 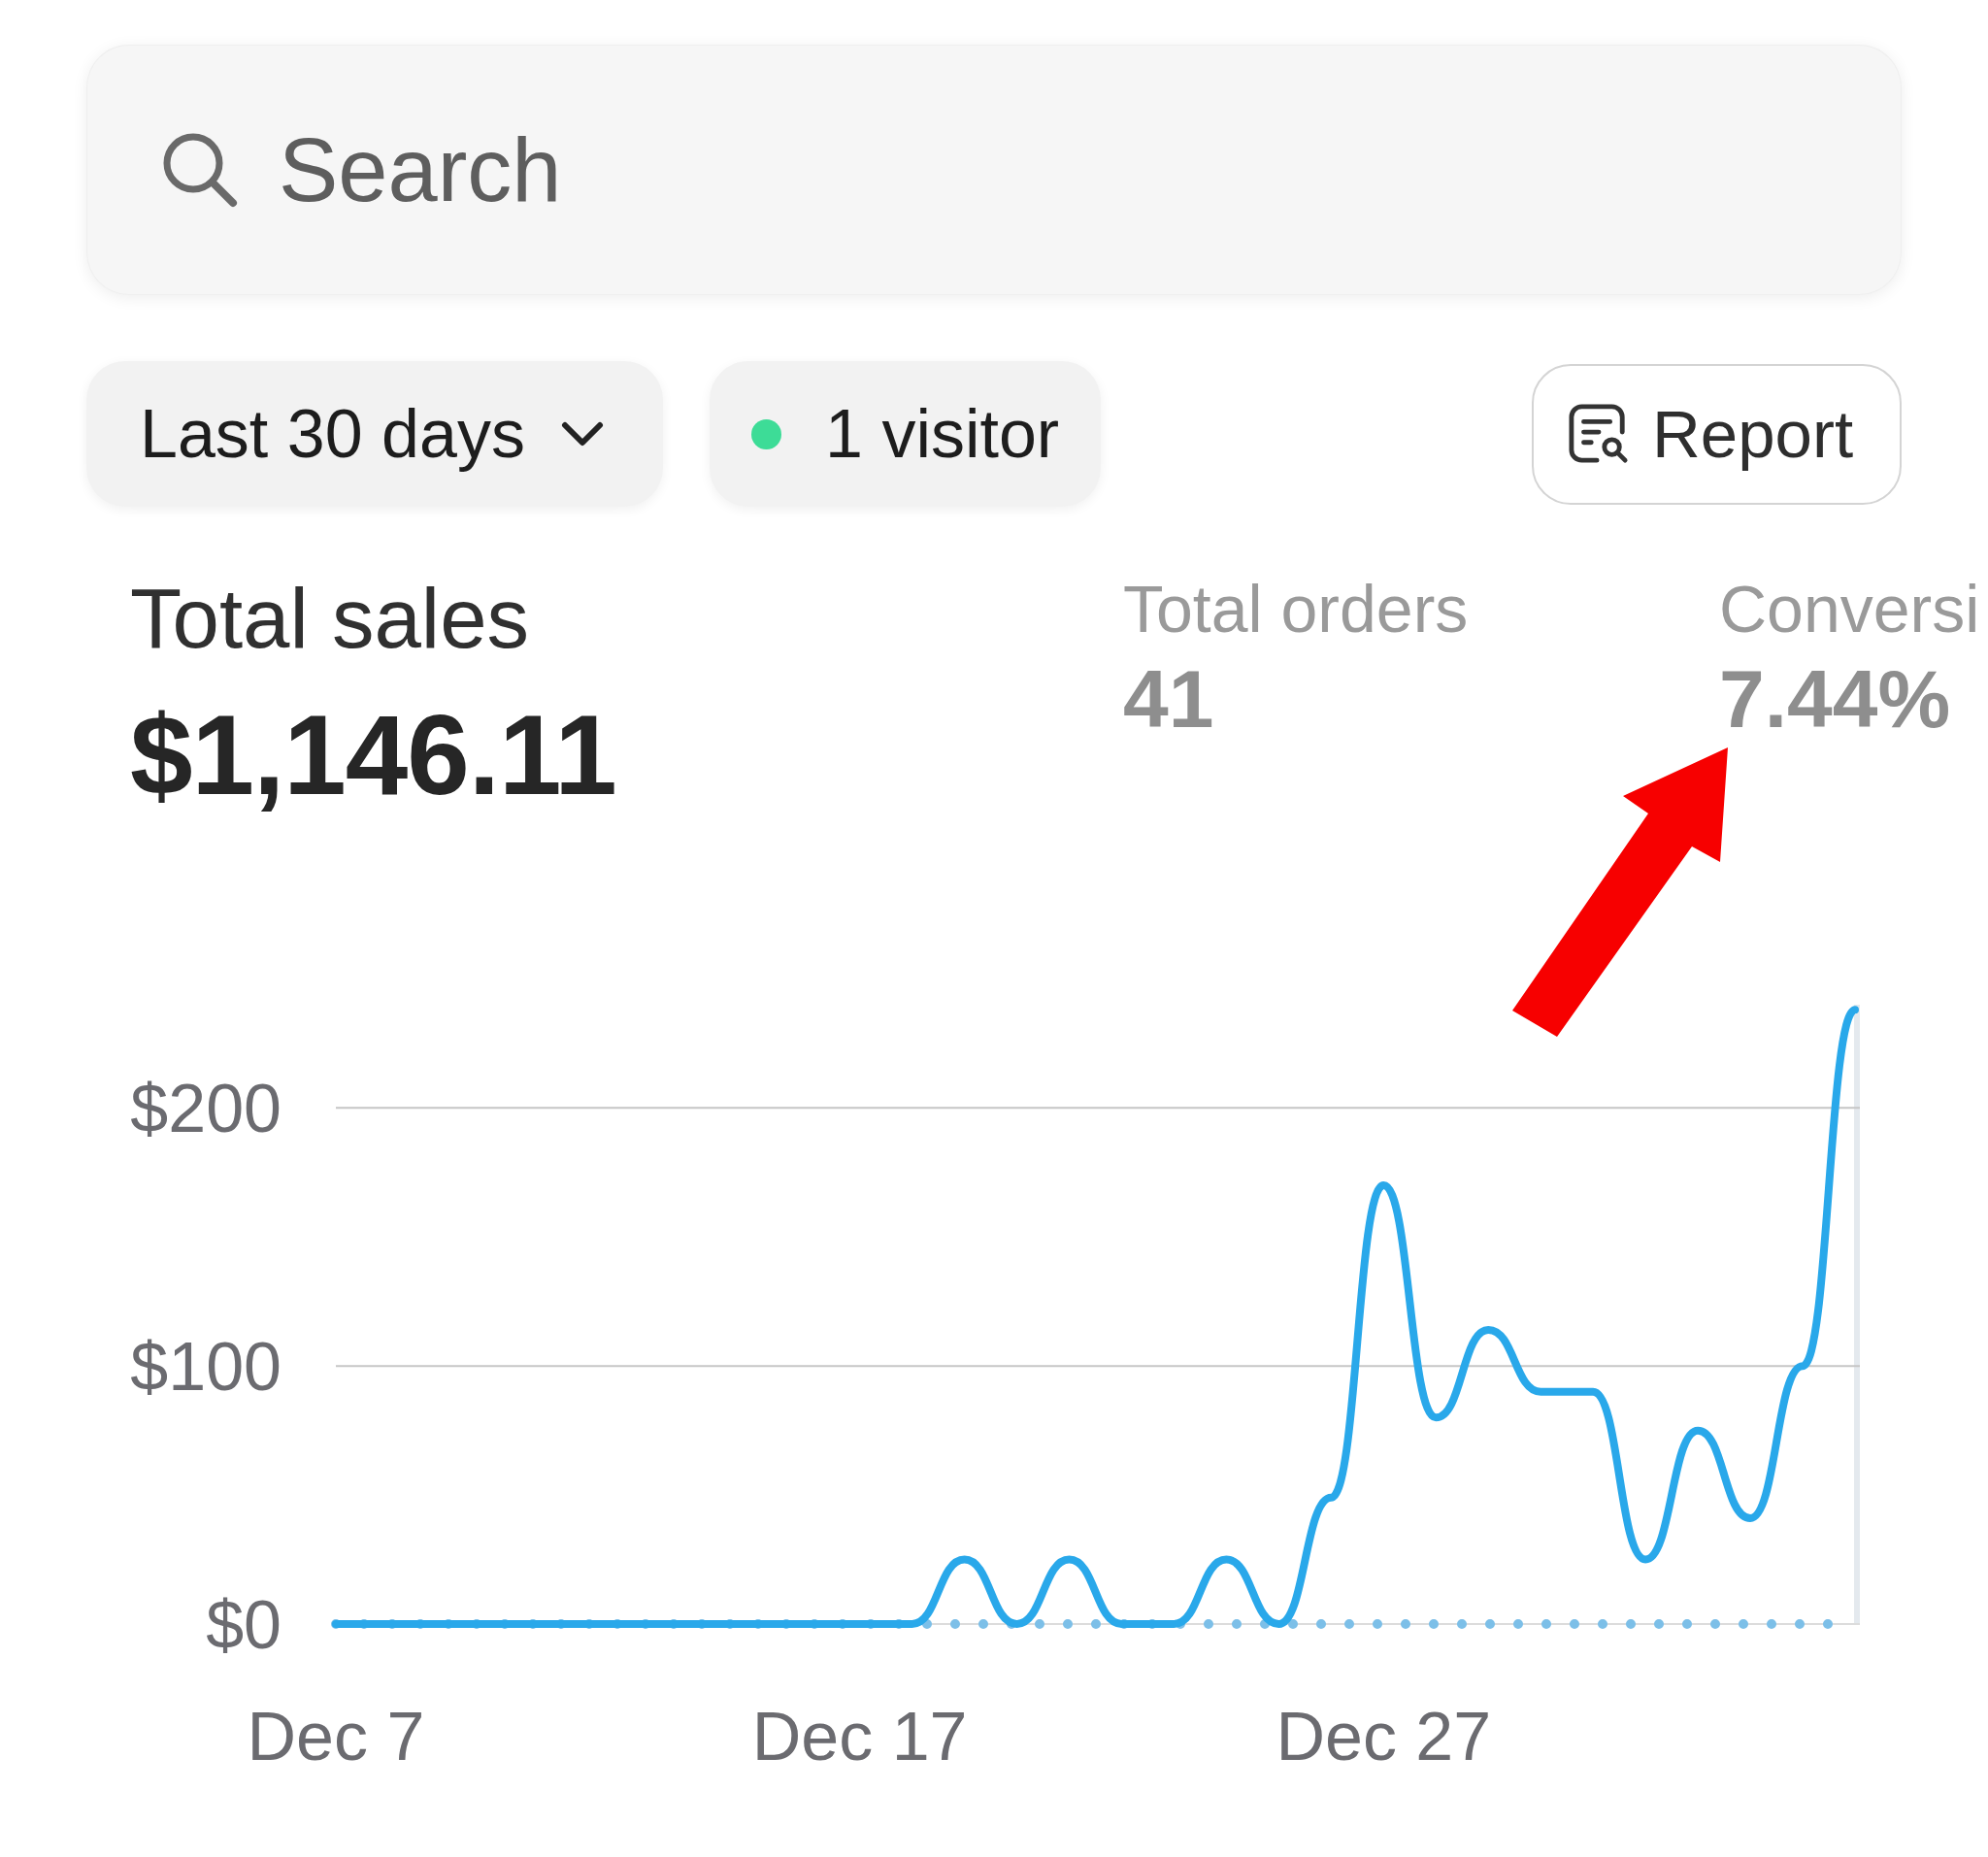 What do you see at coordinates (1836, 699) in the screenshot?
I see `metric-value: 7.44%` at bounding box center [1836, 699].